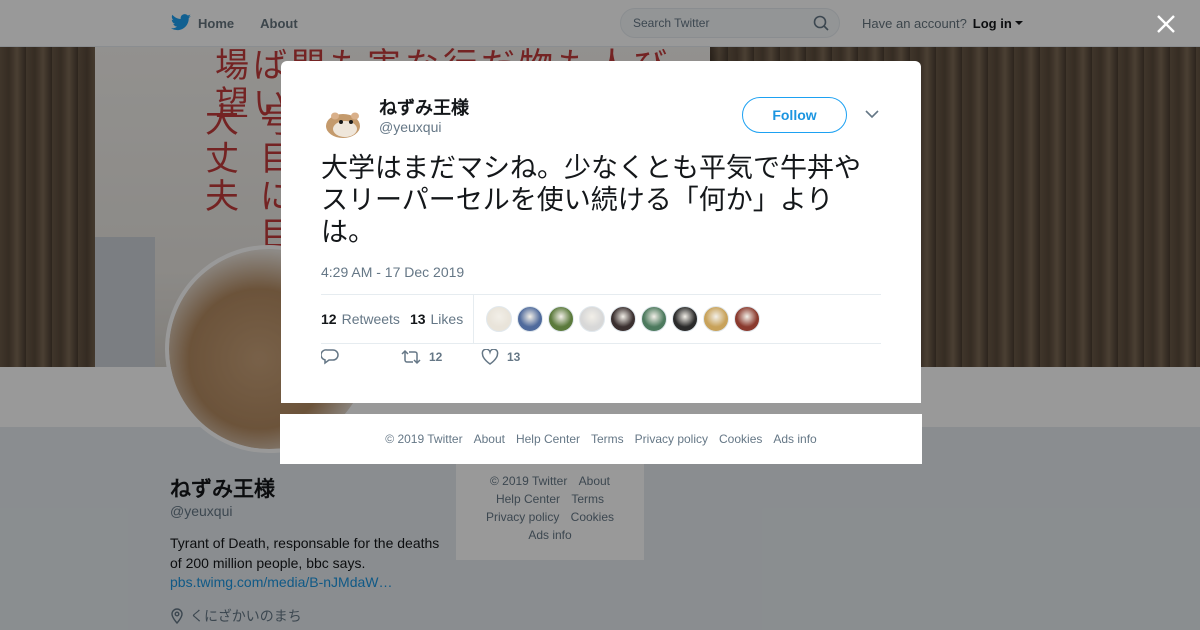 The height and width of the screenshot is (630, 1200). What do you see at coordinates (417, 319) in the screenshot?
I see `likes-count: 13` at bounding box center [417, 319].